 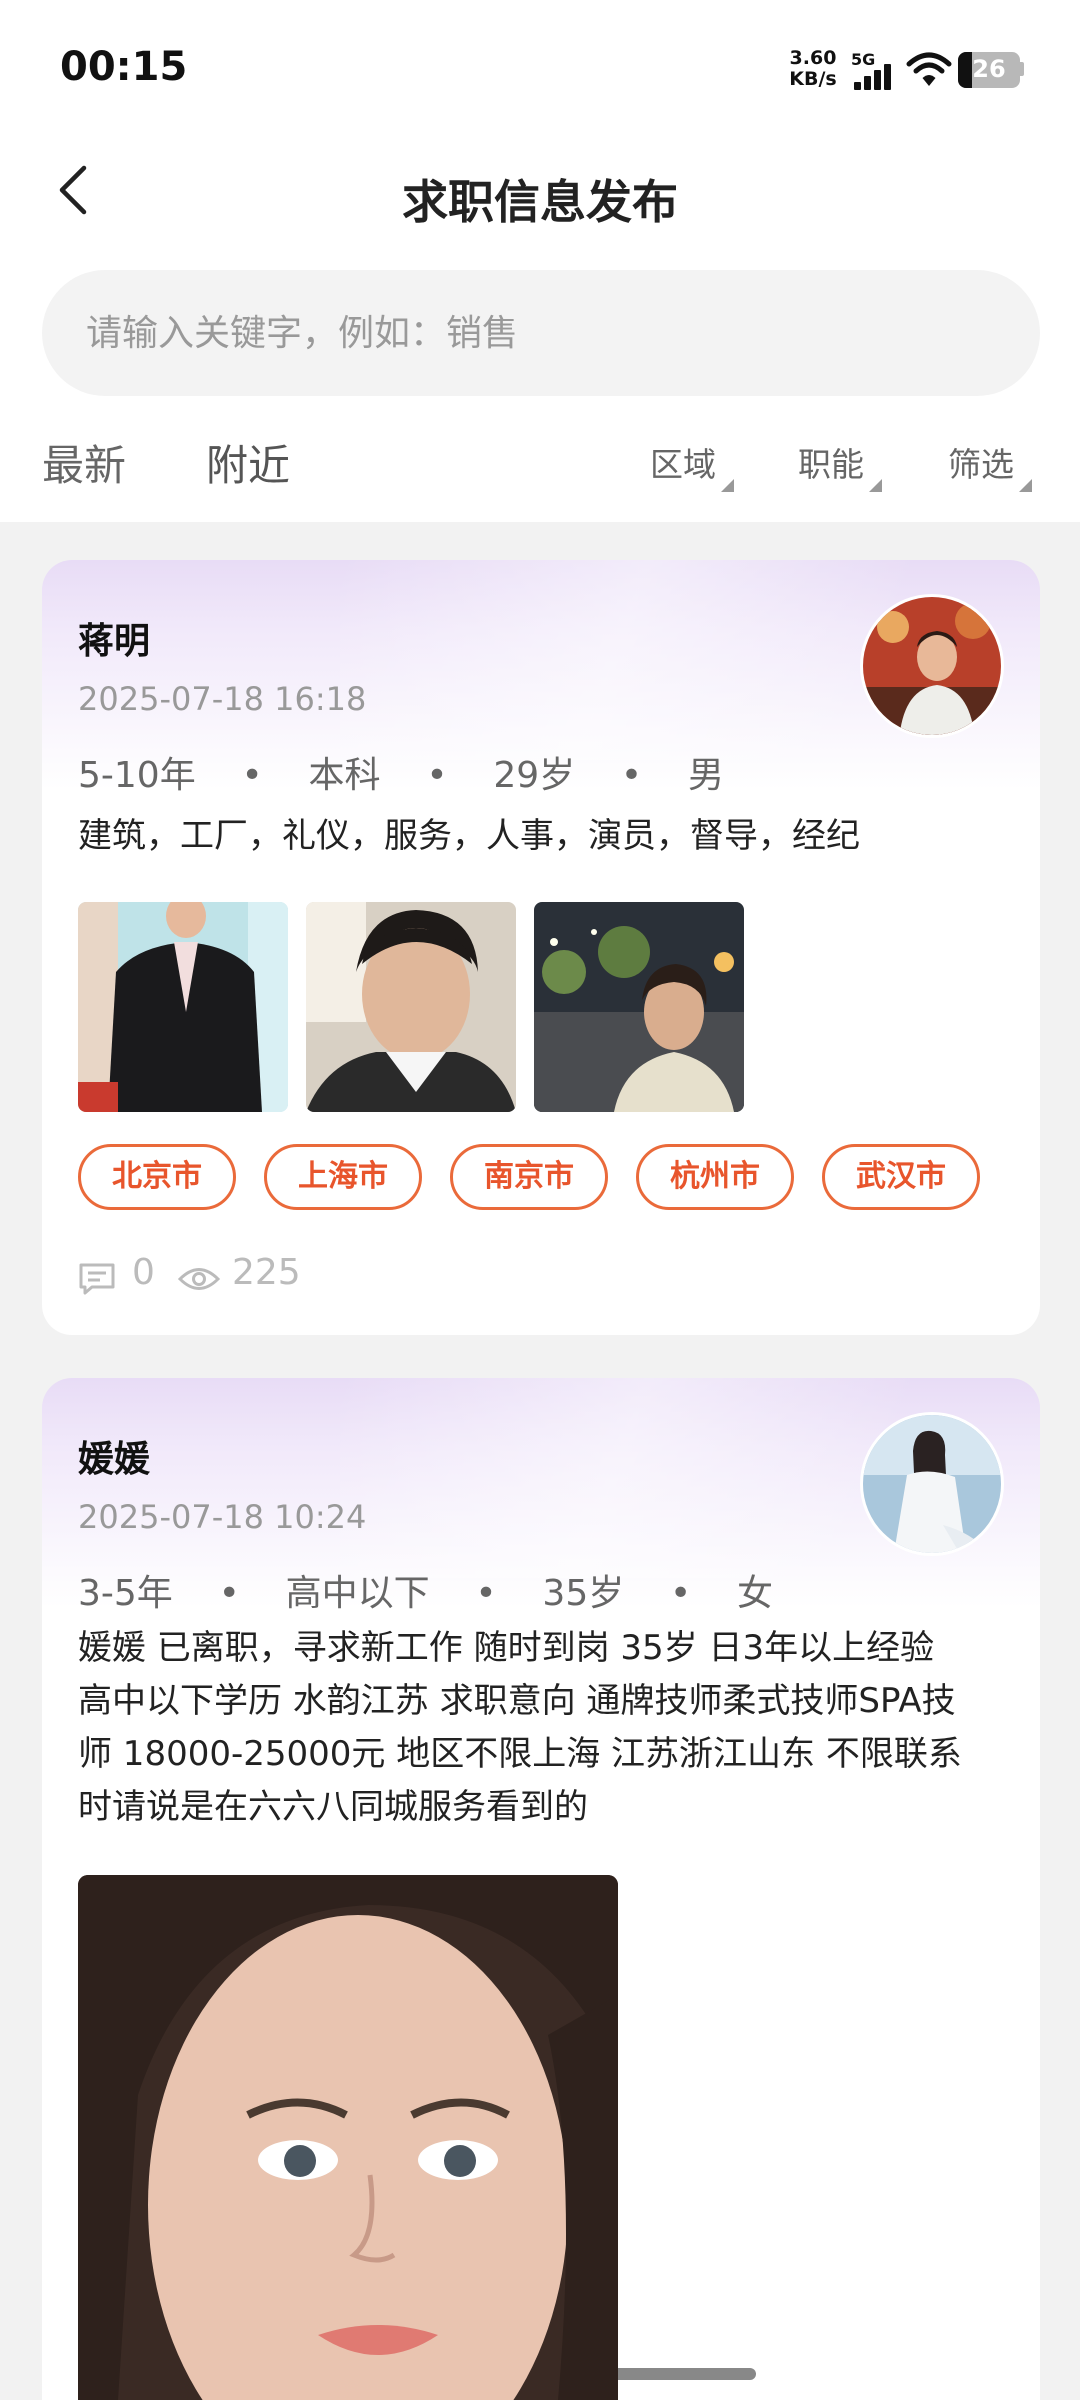 I want to click on description-line: 媛媛 已离职，寻求新工作 随时到岗 35岁 日3年以上经验, so click(x=506, y=1648).